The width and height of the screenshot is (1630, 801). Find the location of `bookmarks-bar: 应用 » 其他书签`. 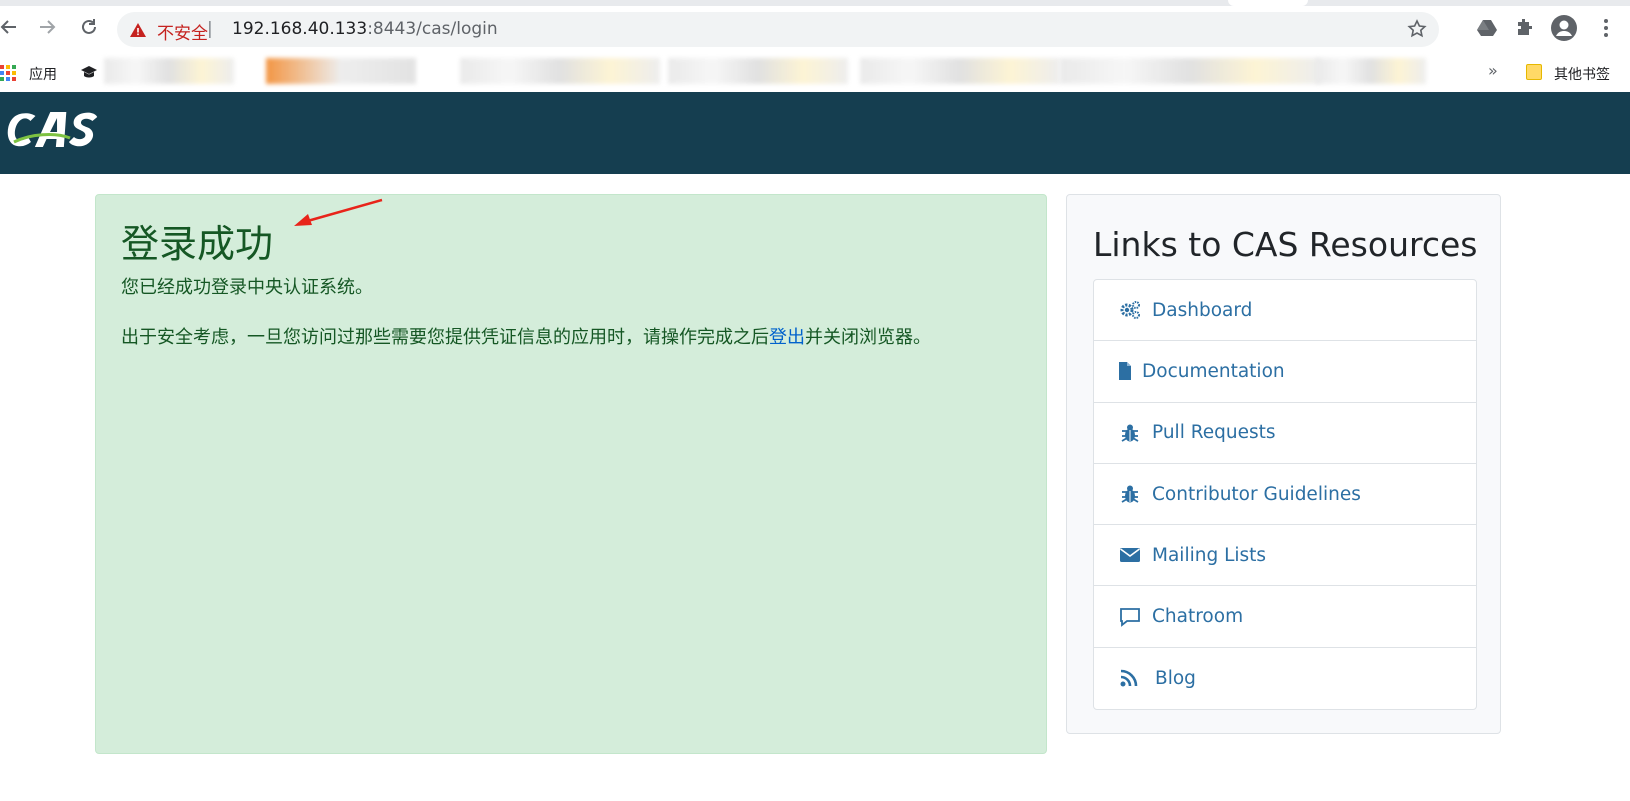

bookmarks-bar: 应用 » 其他书签 is located at coordinates (815, 74).